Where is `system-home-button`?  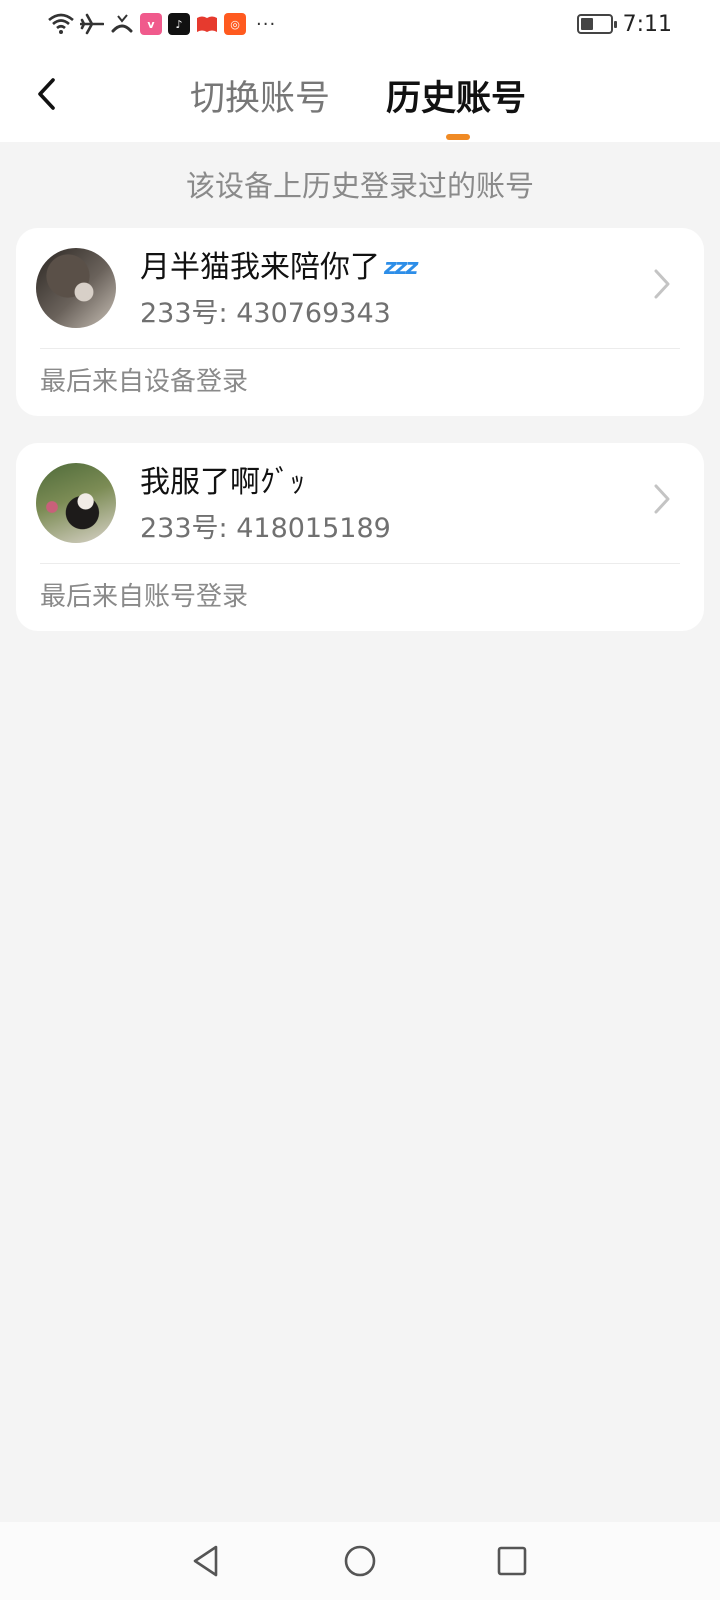
system-home-button is located at coordinates (360, 1561).